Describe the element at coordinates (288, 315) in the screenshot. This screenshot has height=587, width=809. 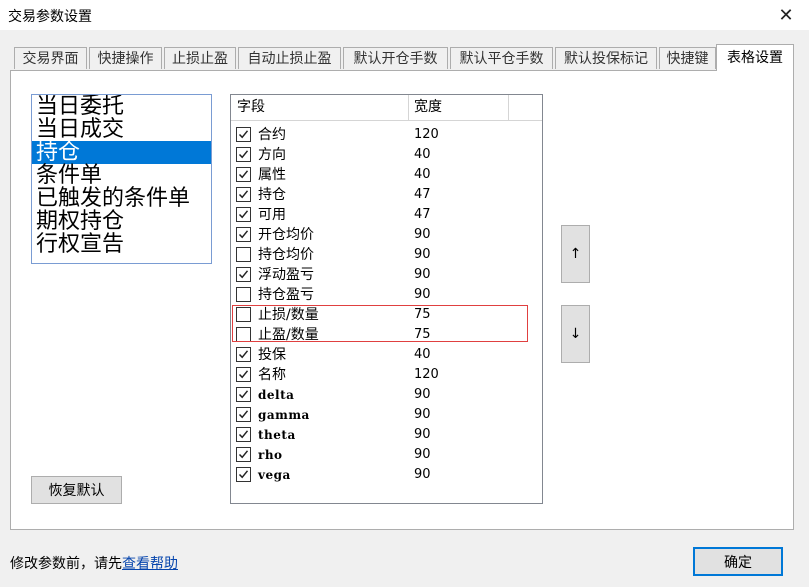
I see `field-name: 止损/数量` at that location.